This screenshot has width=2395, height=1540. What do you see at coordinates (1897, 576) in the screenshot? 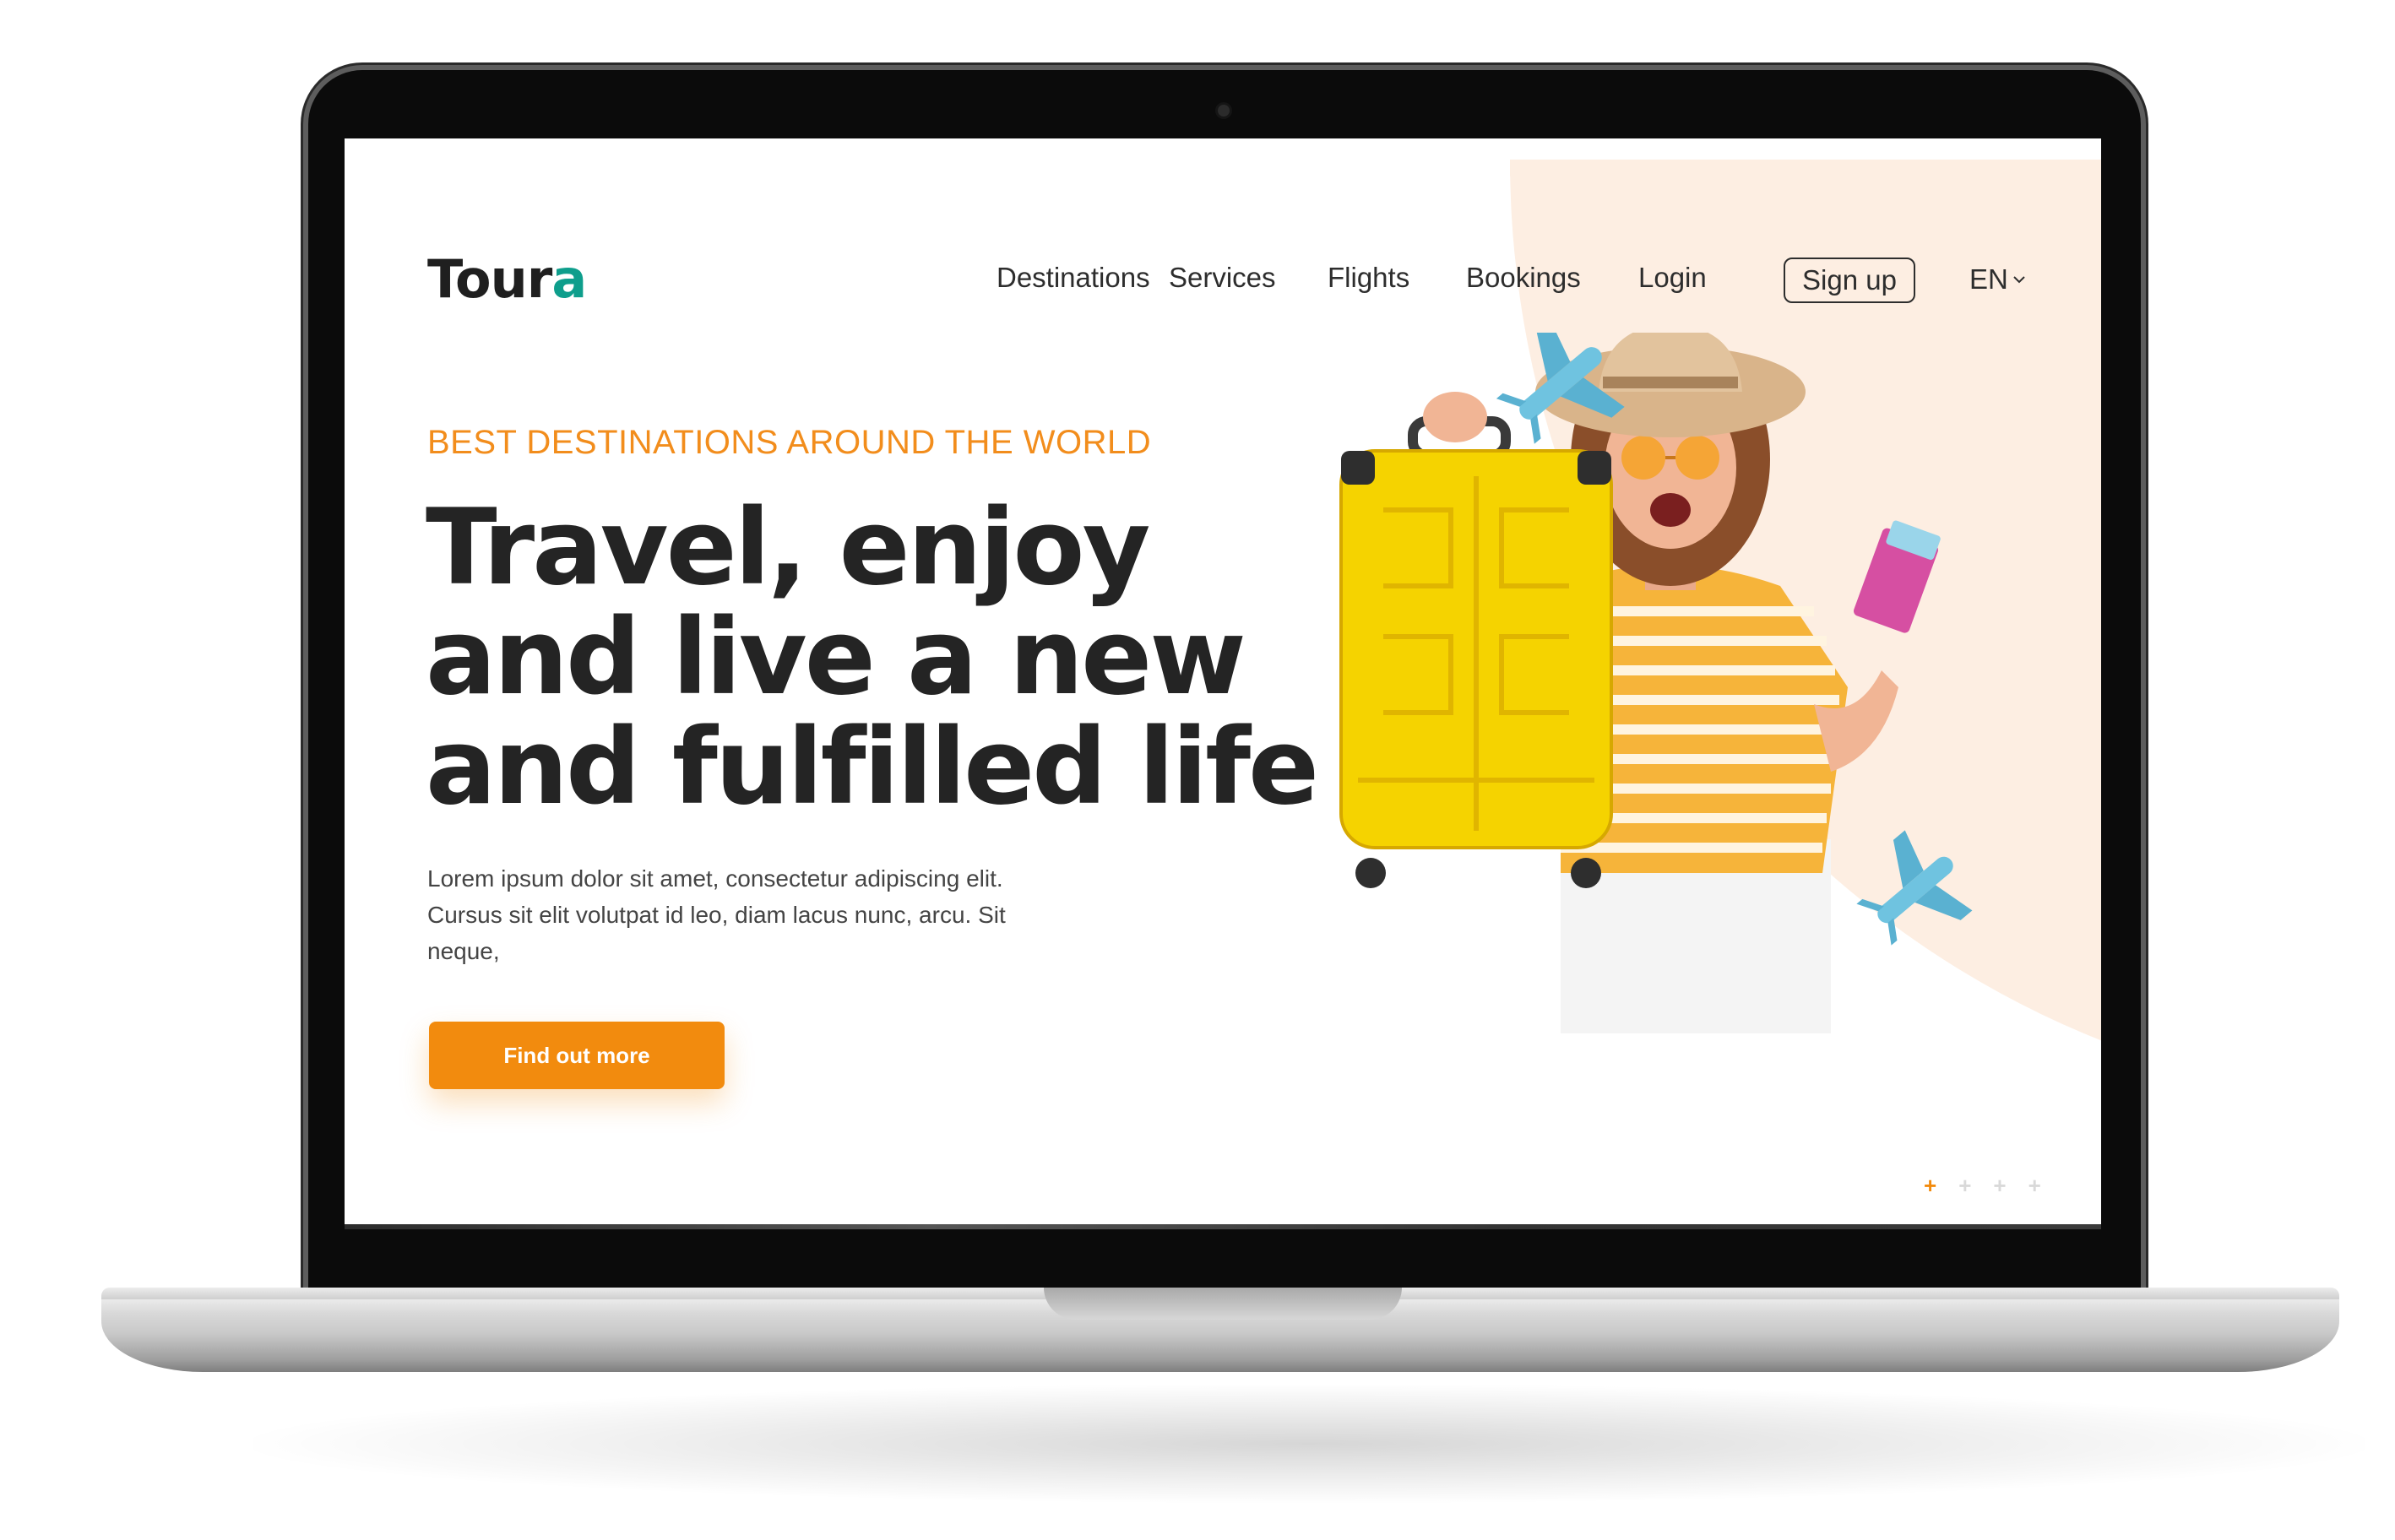
I see `passport-icon` at bounding box center [1897, 576].